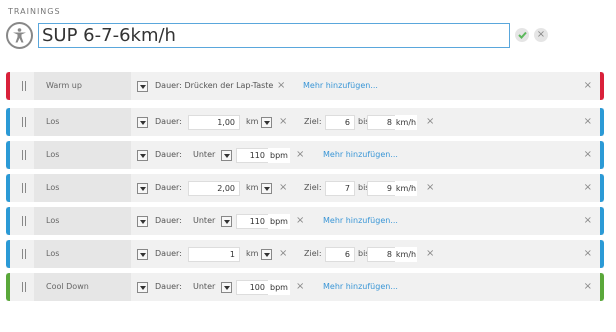 This screenshot has height=332, width=616. What do you see at coordinates (214, 254) in the screenshot?
I see `duration-value-input: 1` at bounding box center [214, 254].